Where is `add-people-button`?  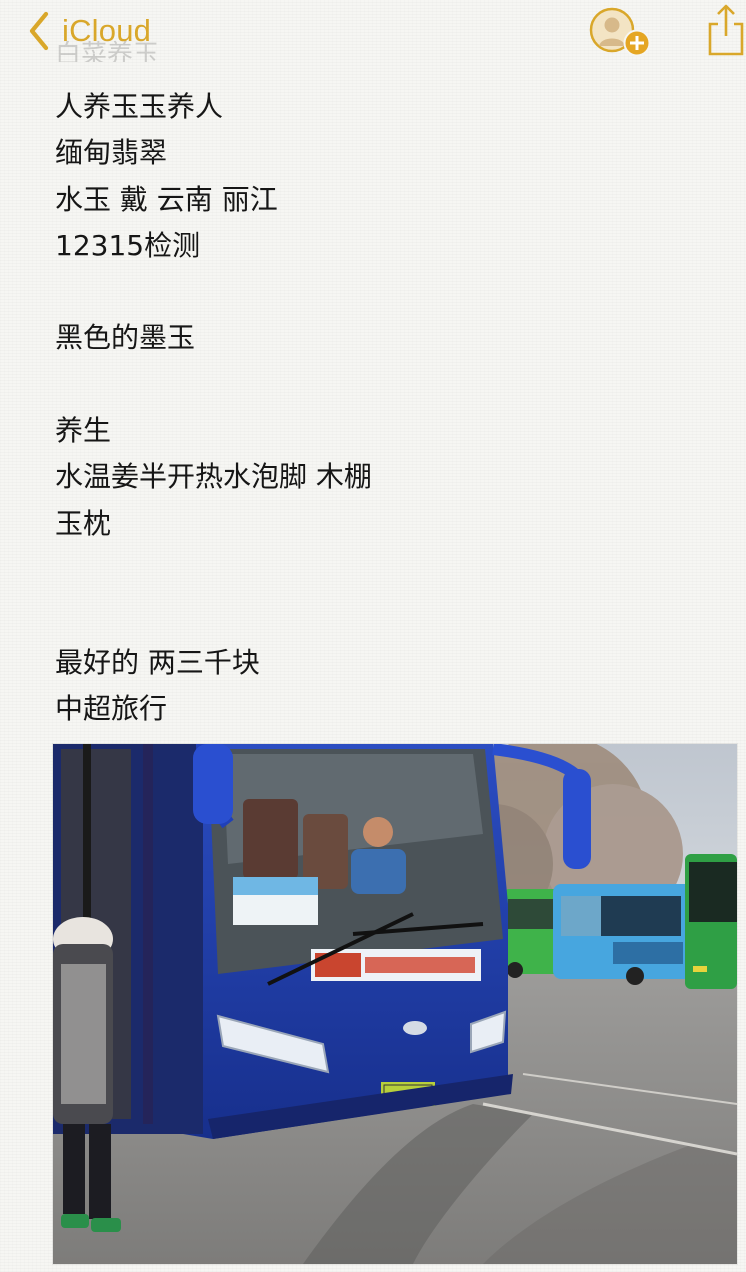
add-people-button is located at coordinates (620, 32).